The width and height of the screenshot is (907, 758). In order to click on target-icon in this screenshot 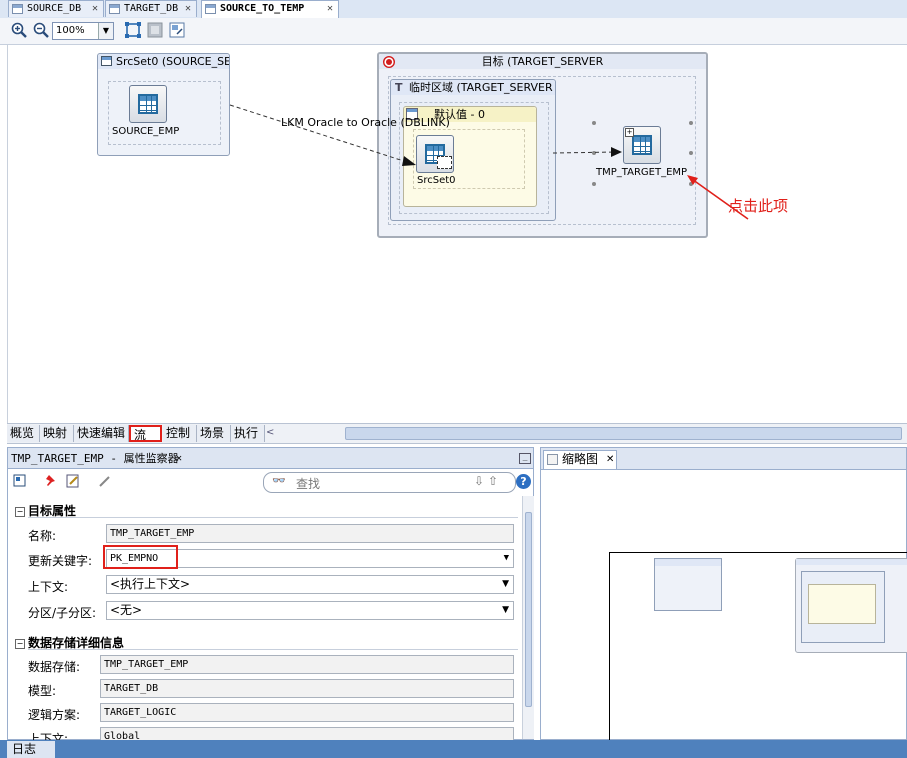, I will do `click(389, 62)`.